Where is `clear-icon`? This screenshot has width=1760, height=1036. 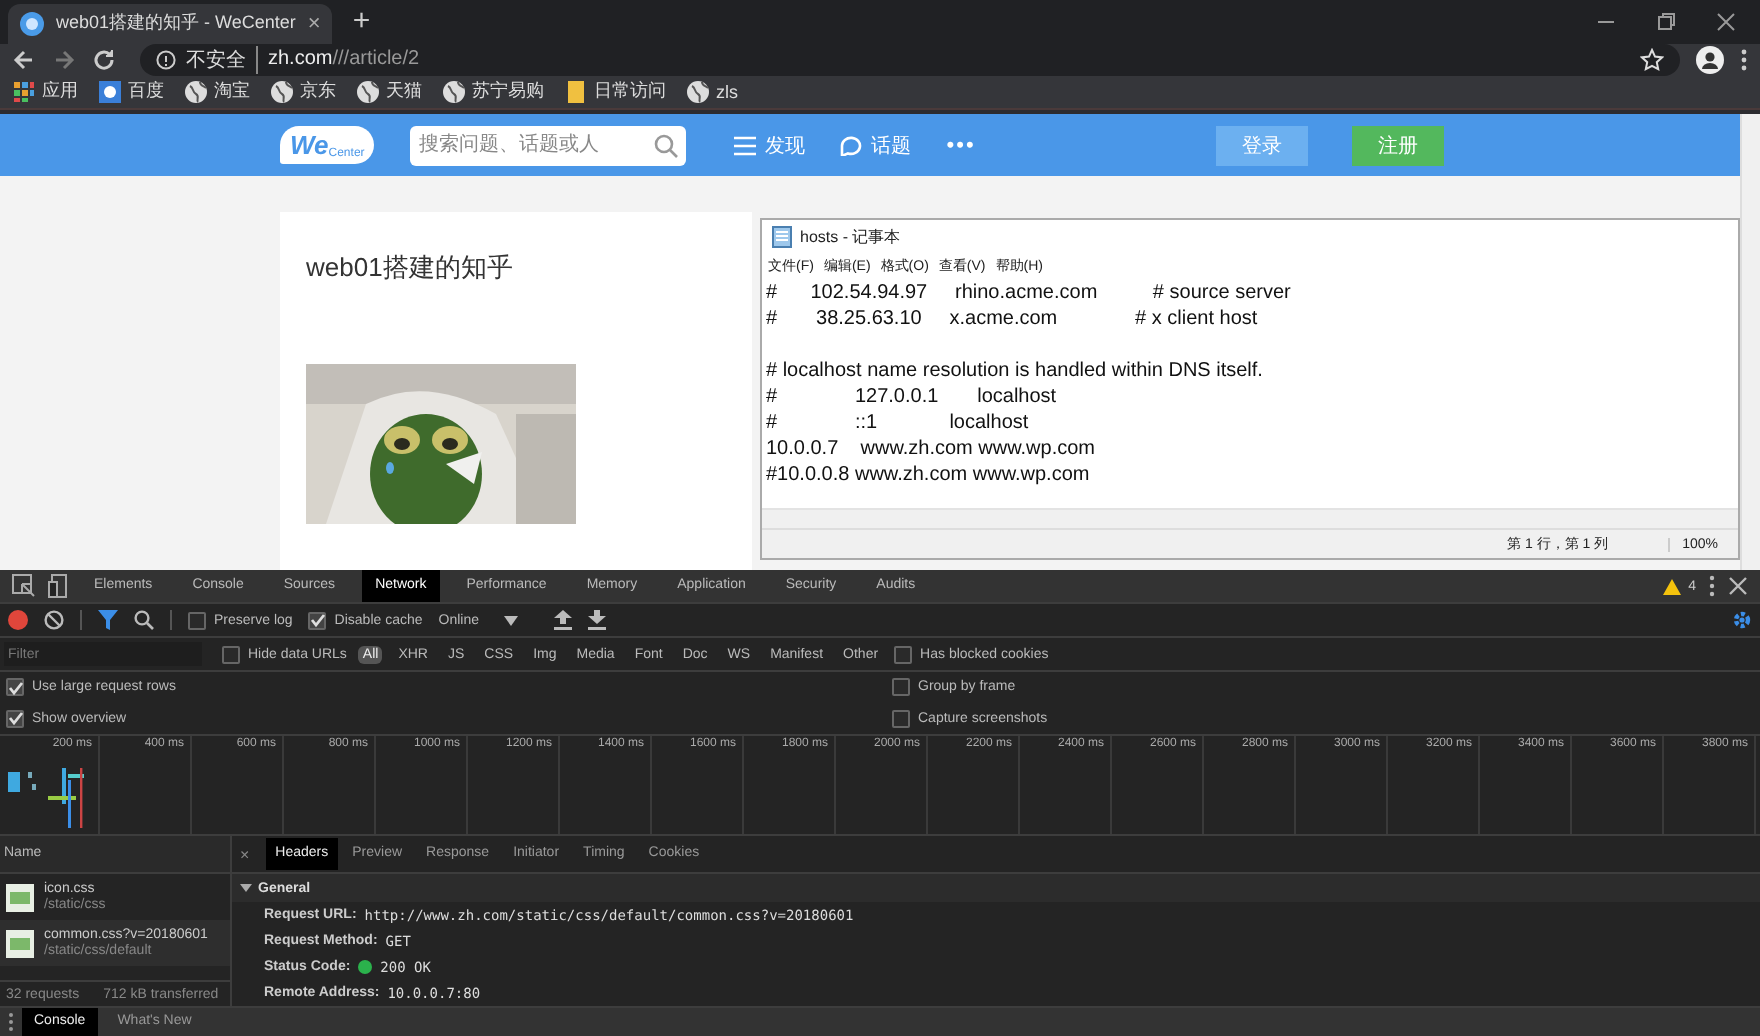
clear-icon is located at coordinates (54, 620).